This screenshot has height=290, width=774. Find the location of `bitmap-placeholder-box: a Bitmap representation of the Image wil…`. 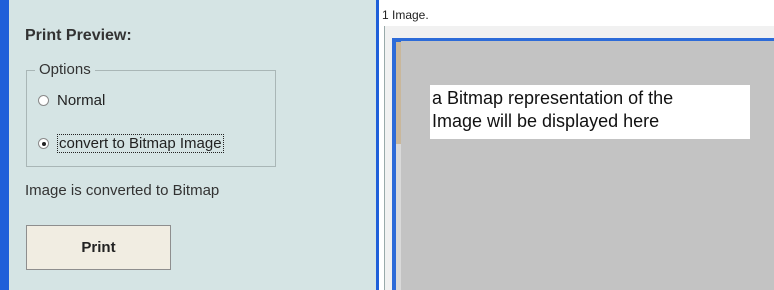

bitmap-placeholder-box: a Bitmap representation of the Image wil… is located at coordinates (590, 112).